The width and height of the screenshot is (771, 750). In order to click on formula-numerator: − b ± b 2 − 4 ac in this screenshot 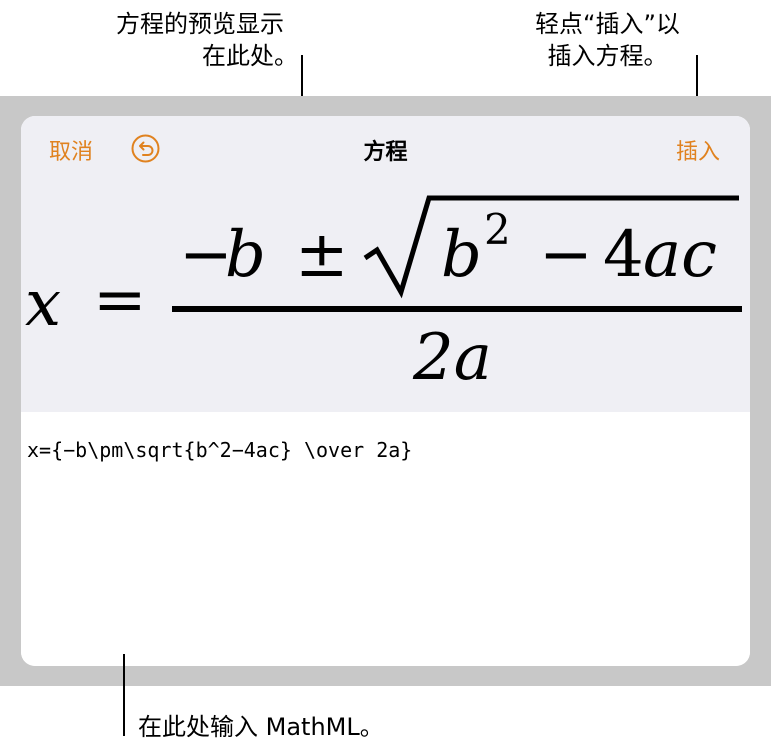, I will do `click(459, 247)`.